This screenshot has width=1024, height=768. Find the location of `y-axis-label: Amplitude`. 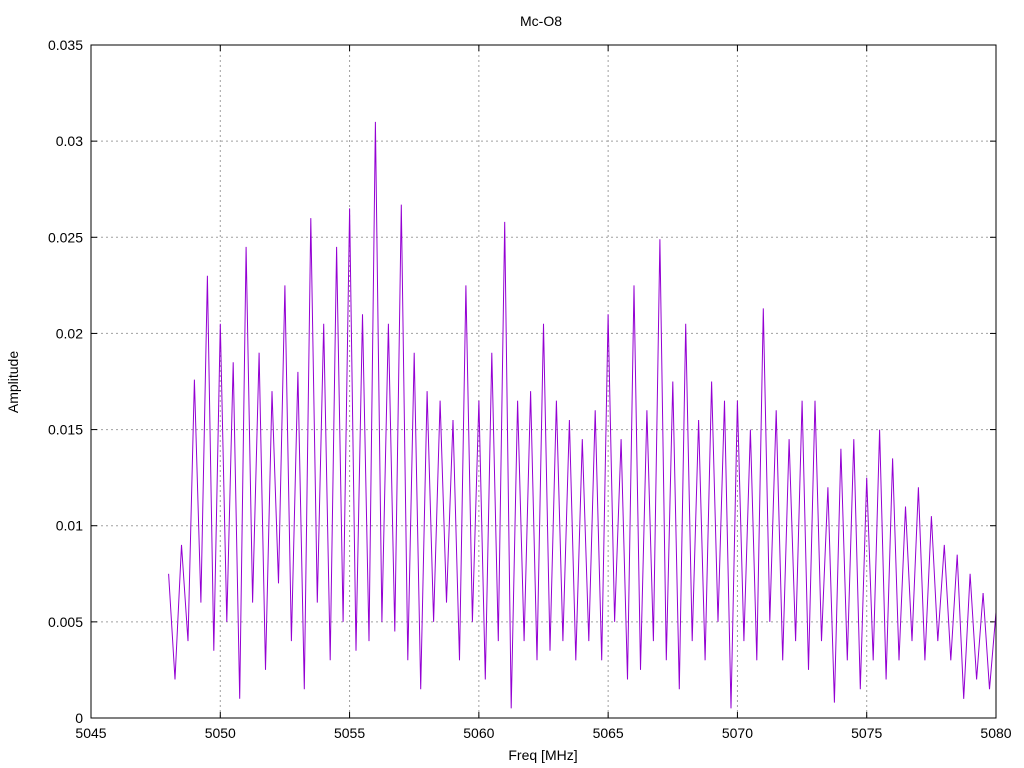

y-axis-label: Amplitude is located at coordinates (13, 382).